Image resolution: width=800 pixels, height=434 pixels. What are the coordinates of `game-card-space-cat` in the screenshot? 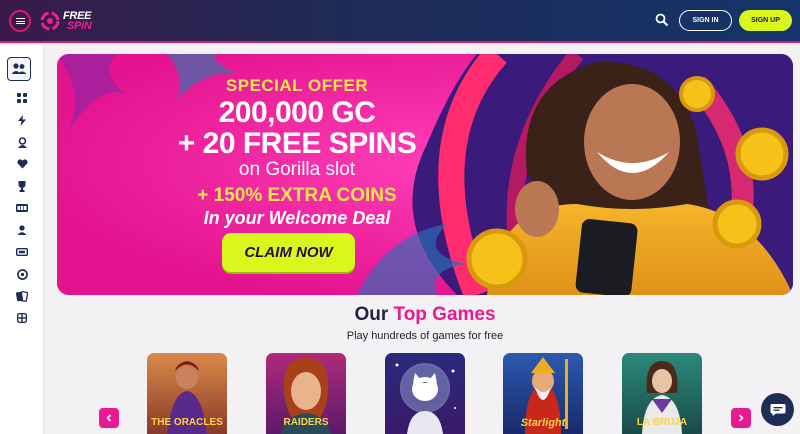 It's located at (425, 393).